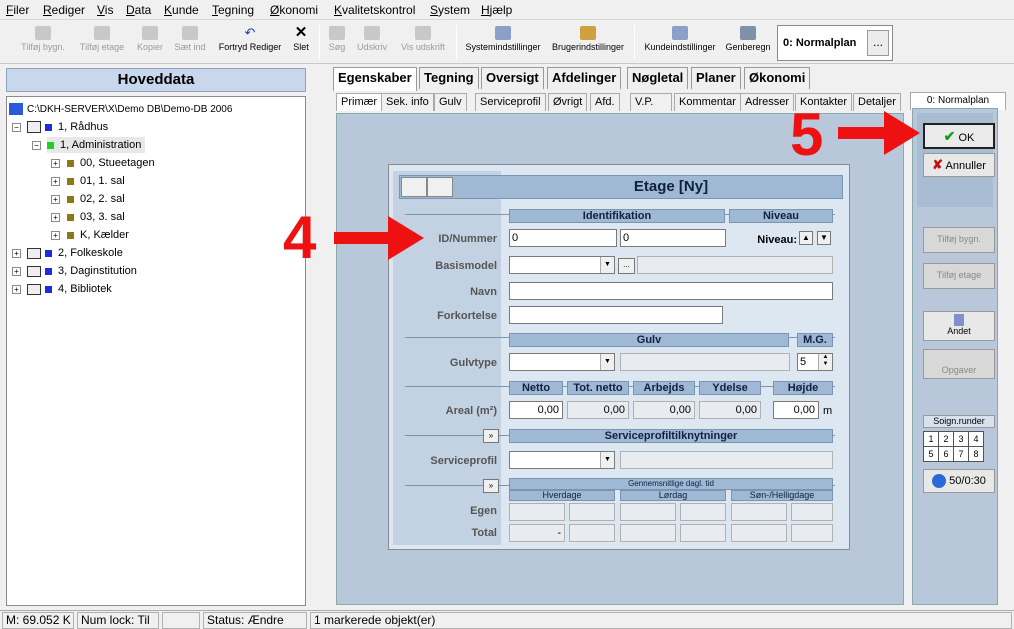  I want to click on recalculate-button: Genberegn, so click(748, 42).